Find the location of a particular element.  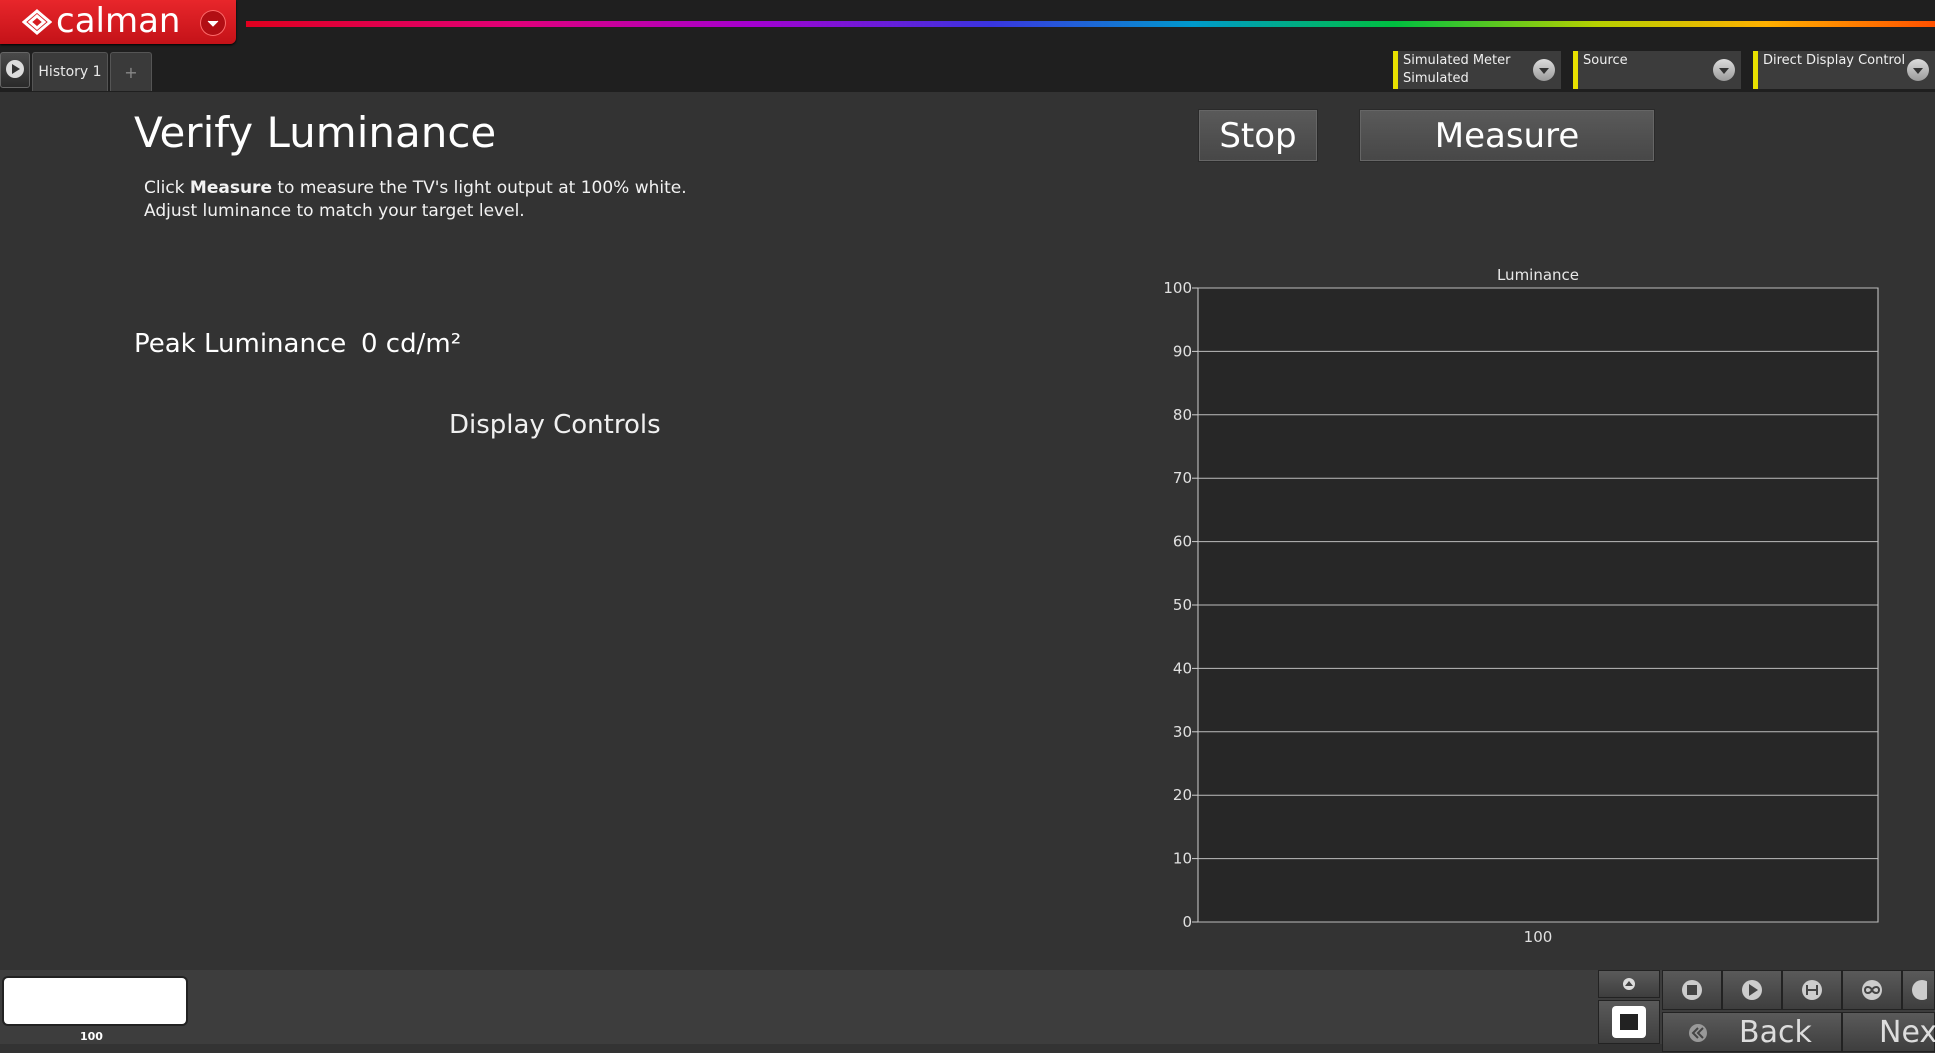

continuous-read-button is located at coordinates (1872, 990).